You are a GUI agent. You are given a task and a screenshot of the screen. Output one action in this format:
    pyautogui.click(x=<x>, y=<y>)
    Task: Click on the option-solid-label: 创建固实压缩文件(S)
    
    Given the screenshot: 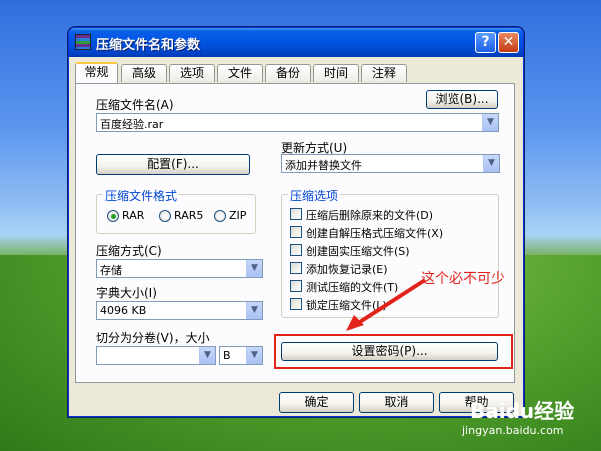 What is the action you would take?
    pyautogui.click(x=358, y=251)
    